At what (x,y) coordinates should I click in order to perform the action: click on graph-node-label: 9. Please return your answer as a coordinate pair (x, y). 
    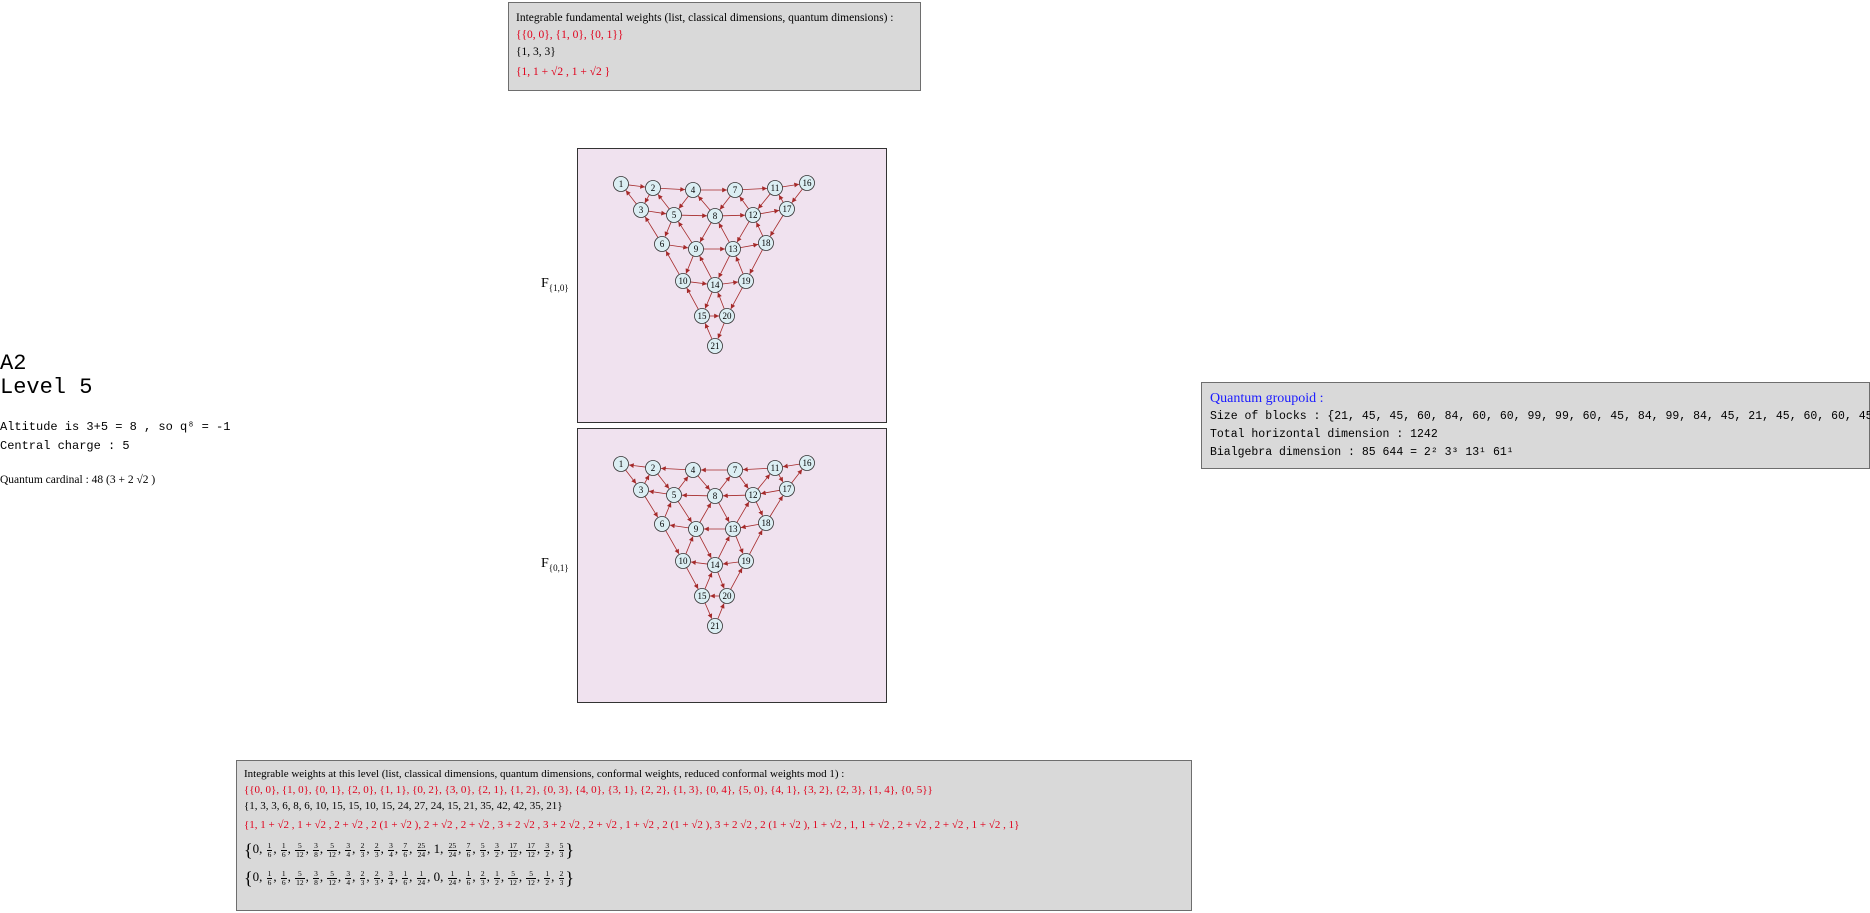
    Looking at the image, I should click on (696, 529).